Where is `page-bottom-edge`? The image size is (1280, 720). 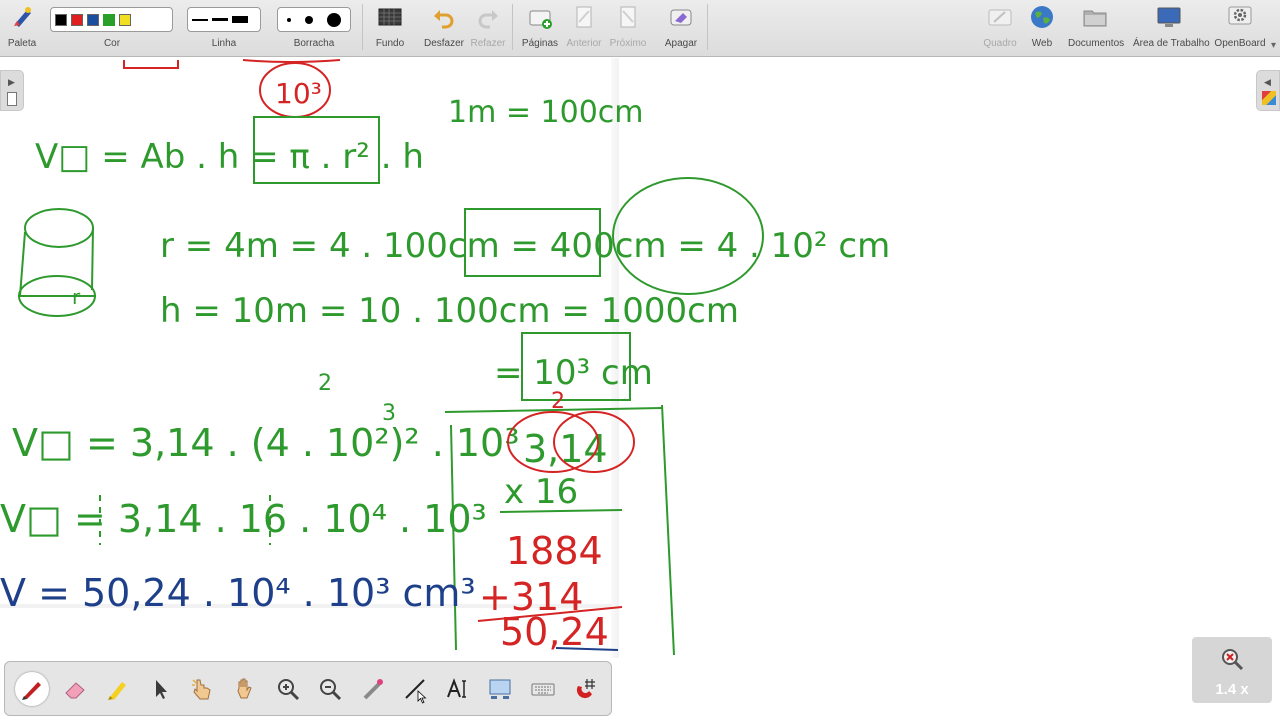
page-bottom-edge is located at coordinates (306, 606).